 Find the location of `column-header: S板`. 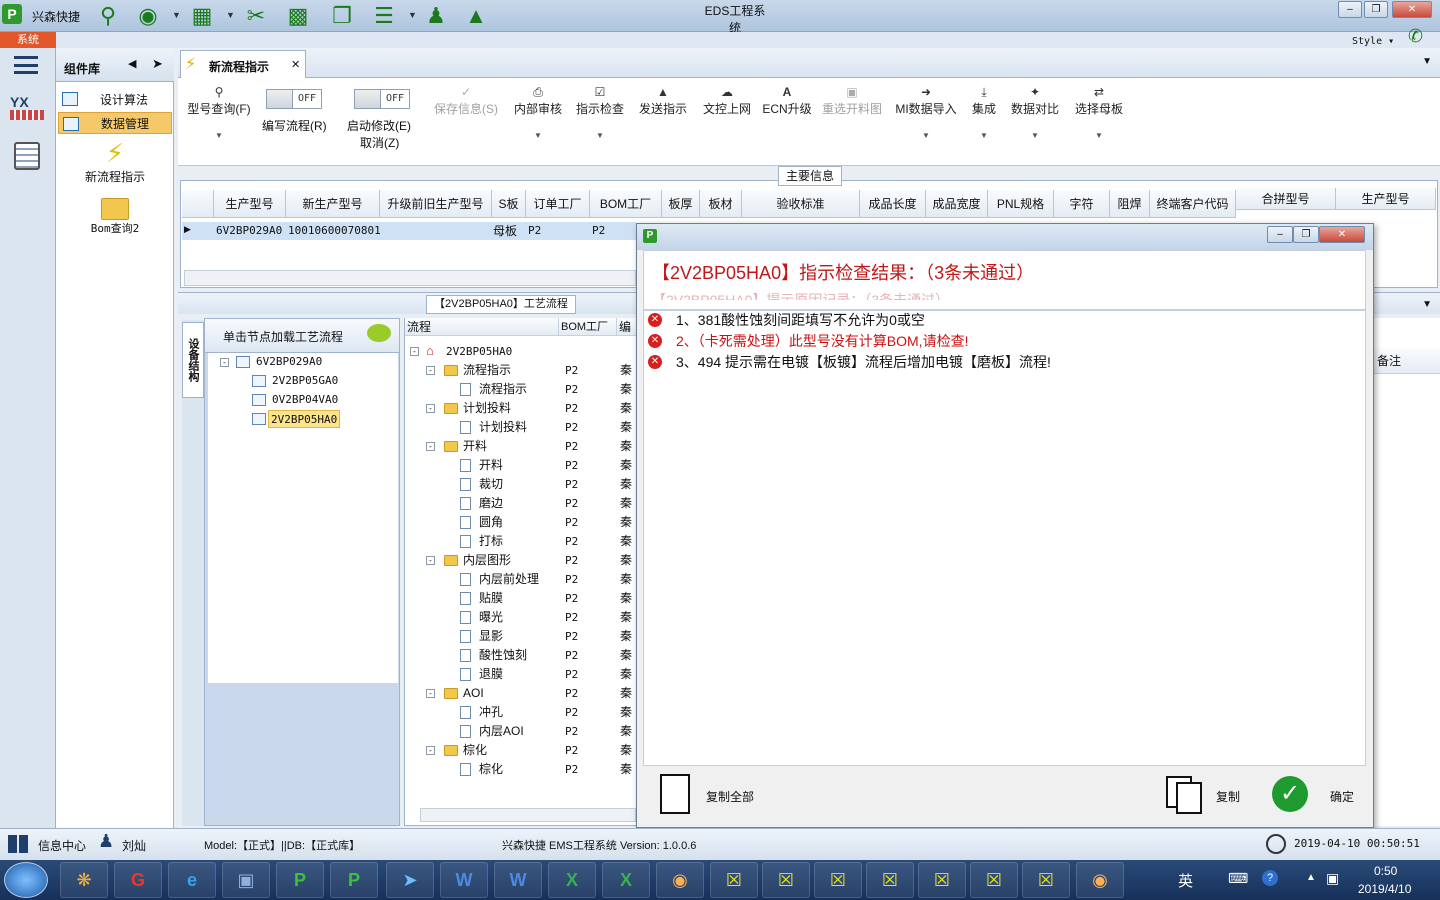

column-header: S板 is located at coordinates (509, 204).